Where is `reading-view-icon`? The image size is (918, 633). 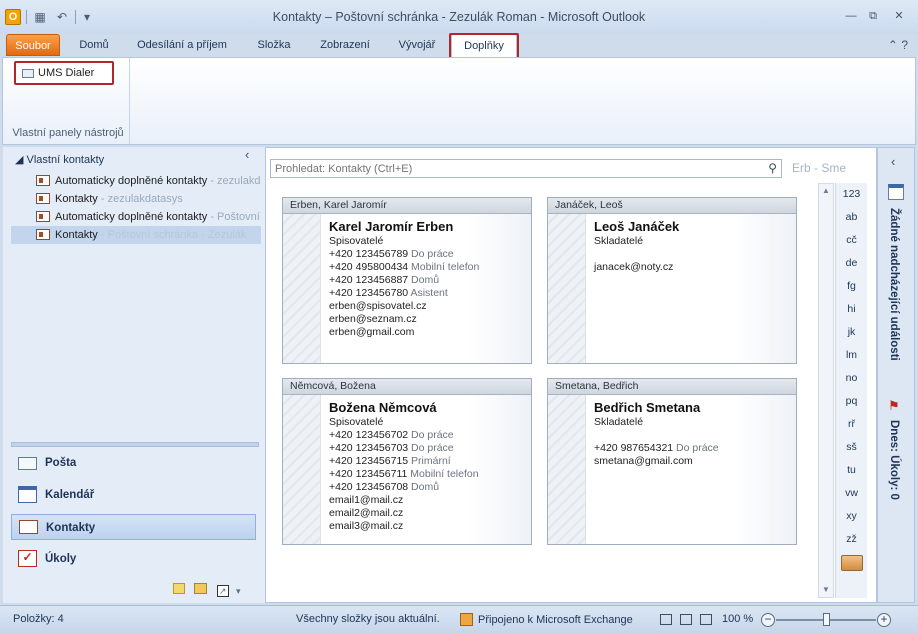
reading-view-icon is located at coordinates (706, 619).